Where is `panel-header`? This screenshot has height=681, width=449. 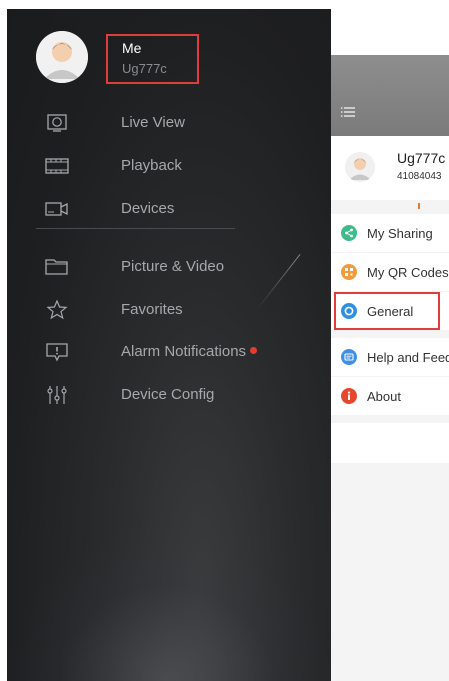 panel-header is located at coordinates (390, 95).